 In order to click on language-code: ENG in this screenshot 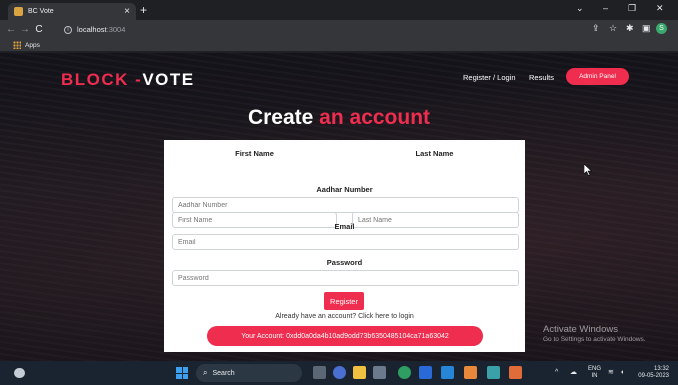, I will do `click(595, 369)`.